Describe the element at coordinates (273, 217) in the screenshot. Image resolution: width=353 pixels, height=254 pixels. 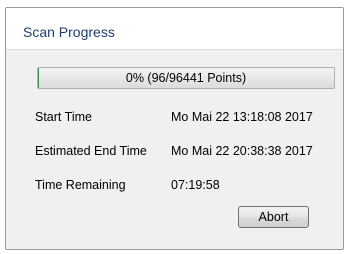
I see `abort-button: Abort` at that location.